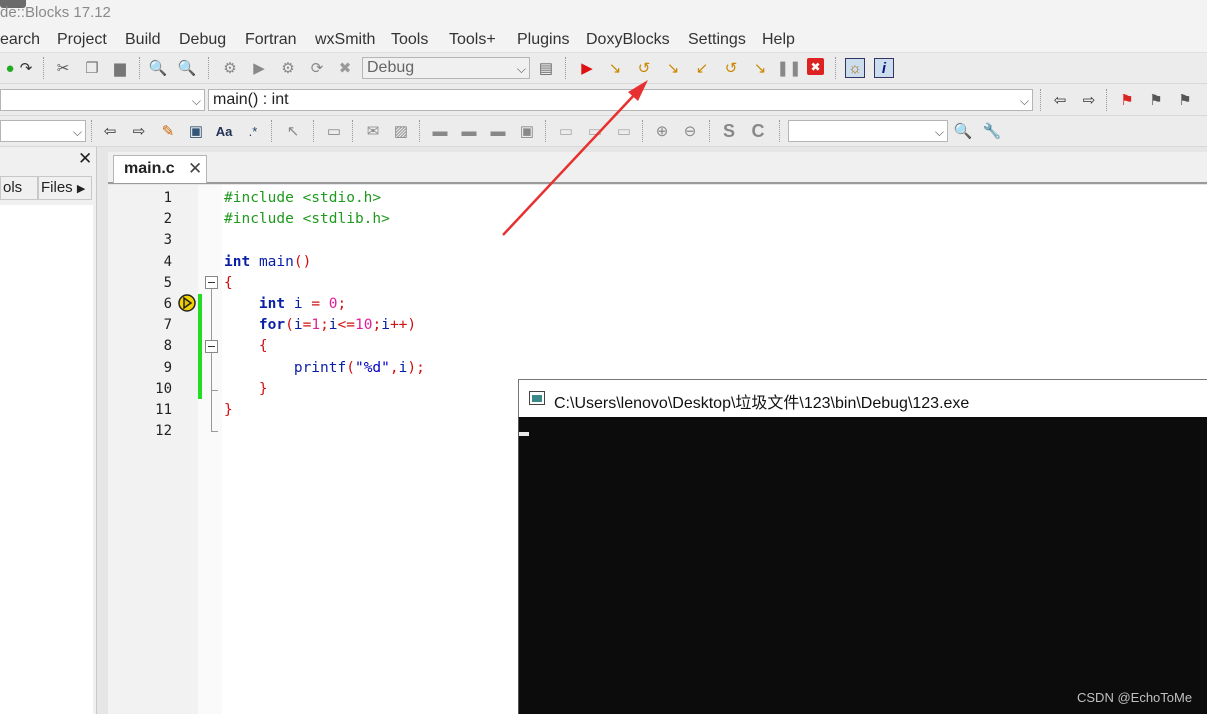 This screenshot has height=714, width=1207. What do you see at coordinates (163, 431) in the screenshot?
I see `line-number: 12` at bounding box center [163, 431].